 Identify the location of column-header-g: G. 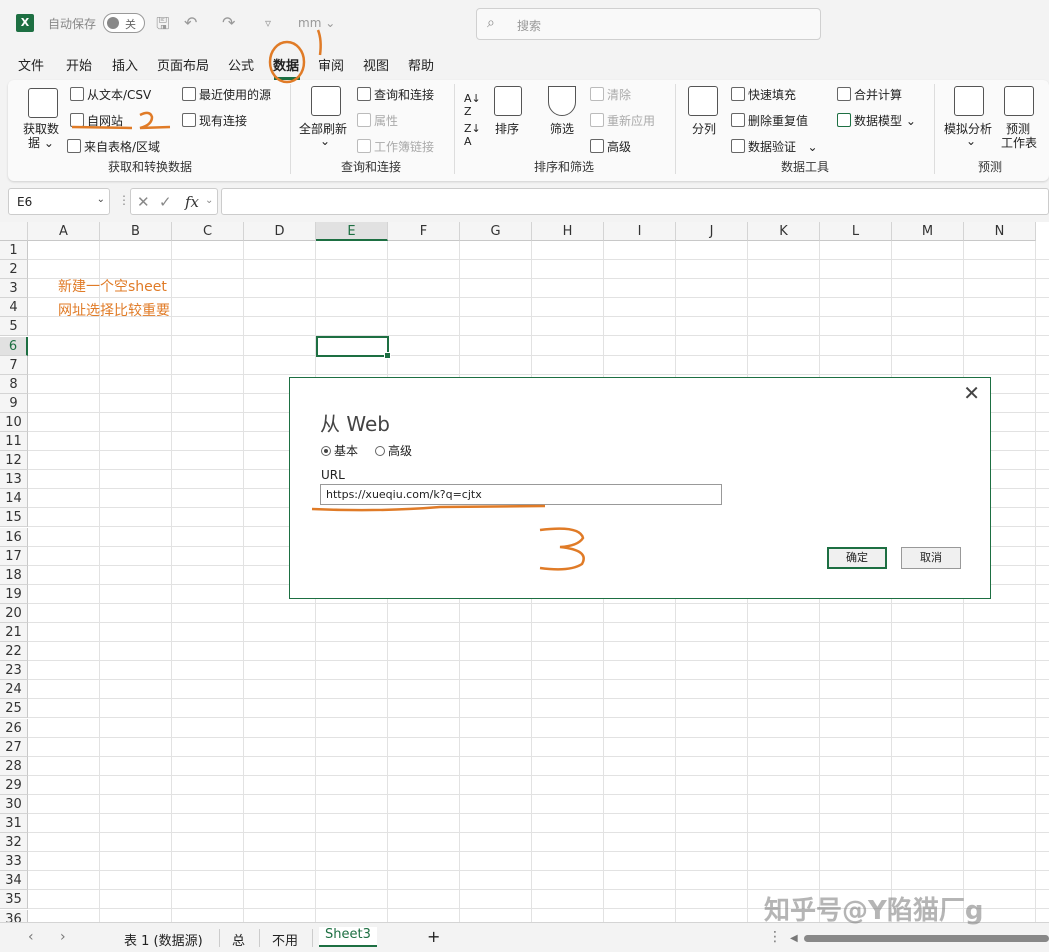
(496, 231).